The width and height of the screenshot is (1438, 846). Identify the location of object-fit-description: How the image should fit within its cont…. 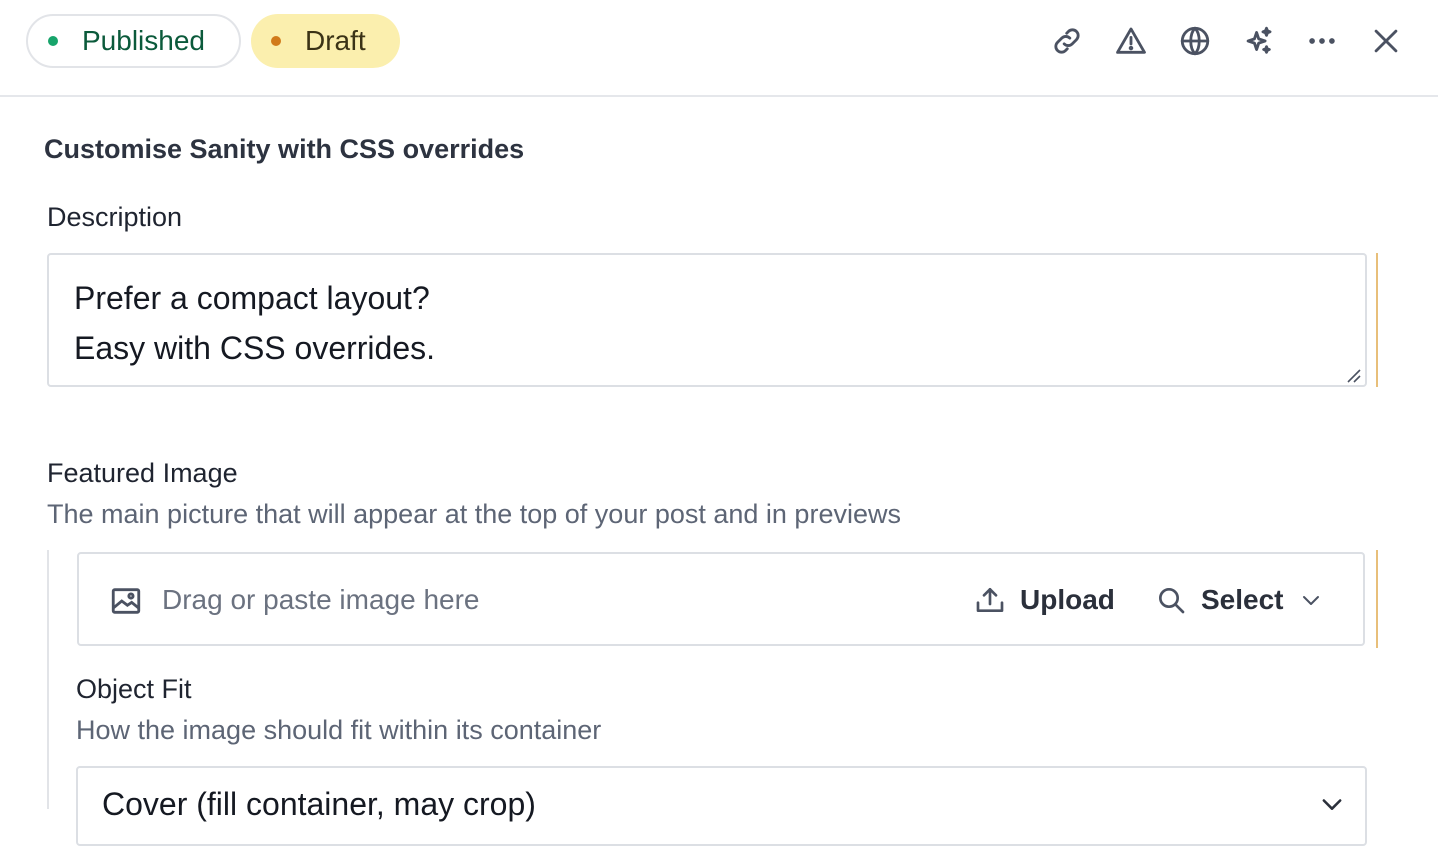
(339, 730).